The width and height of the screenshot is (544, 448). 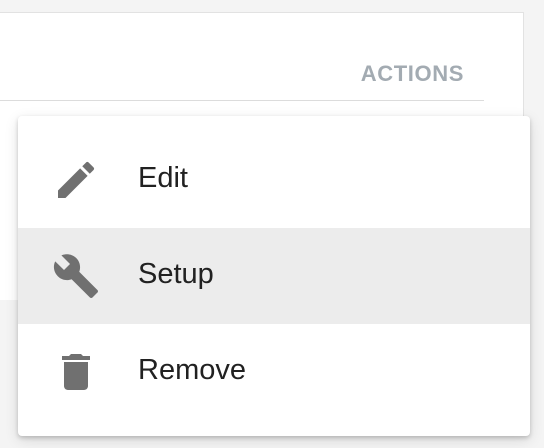 I want to click on trash-icon, so click(x=76, y=372).